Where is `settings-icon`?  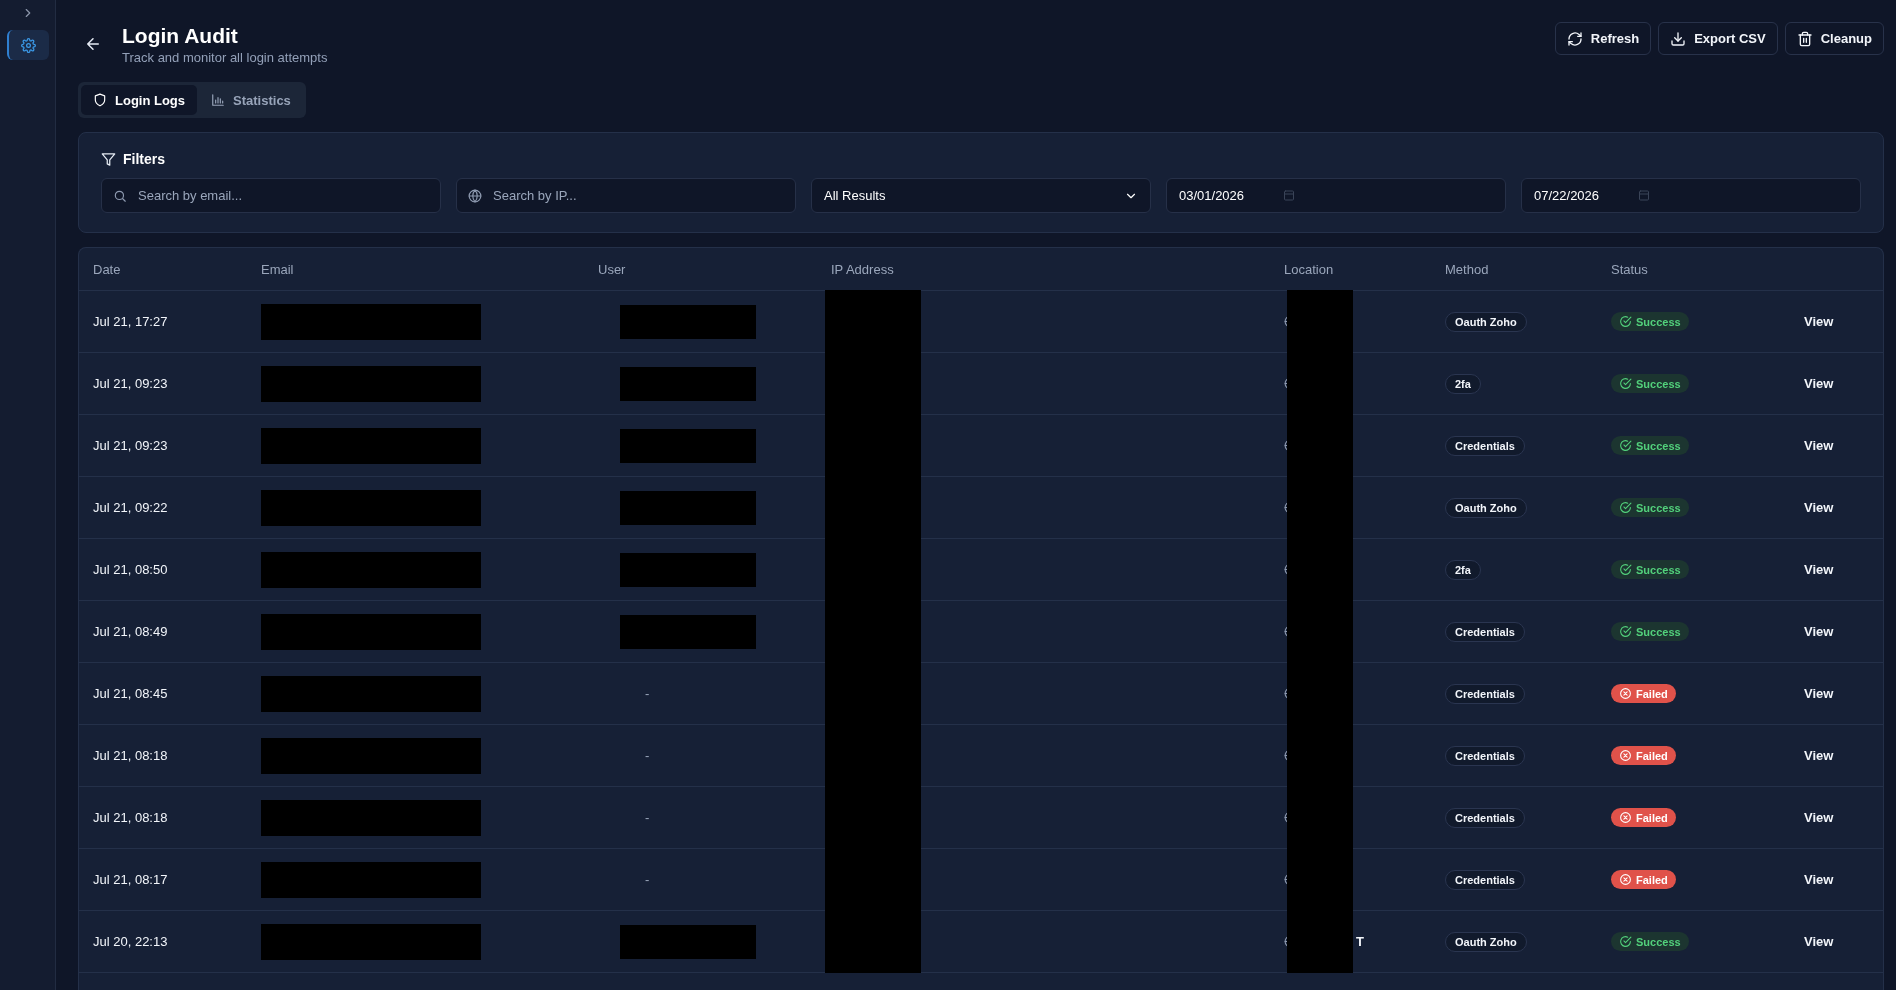
settings-icon is located at coordinates (28, 45).